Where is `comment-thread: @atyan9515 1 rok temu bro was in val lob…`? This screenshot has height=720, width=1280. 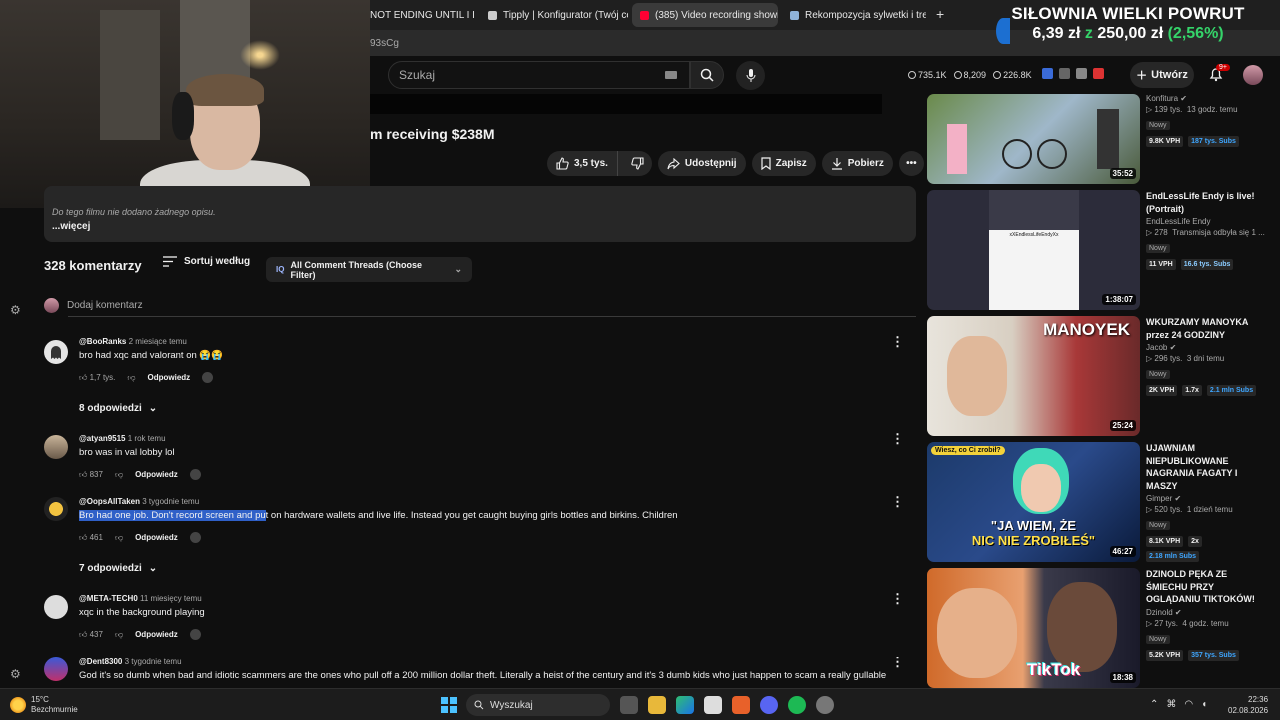 comment-thread: @atyan9515 1 rok temu bro was in val lob… is located at coordinates (480, 457).